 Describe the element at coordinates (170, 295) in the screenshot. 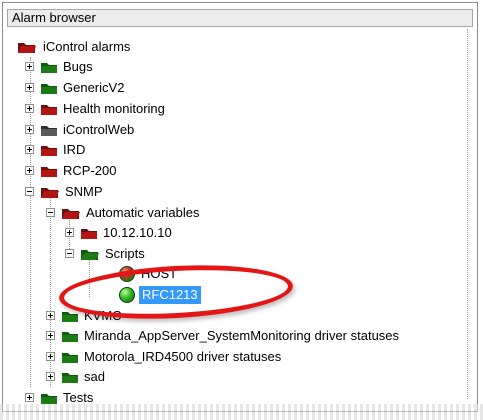

I see `tree-item-label-selected: RFC1213` at that location.